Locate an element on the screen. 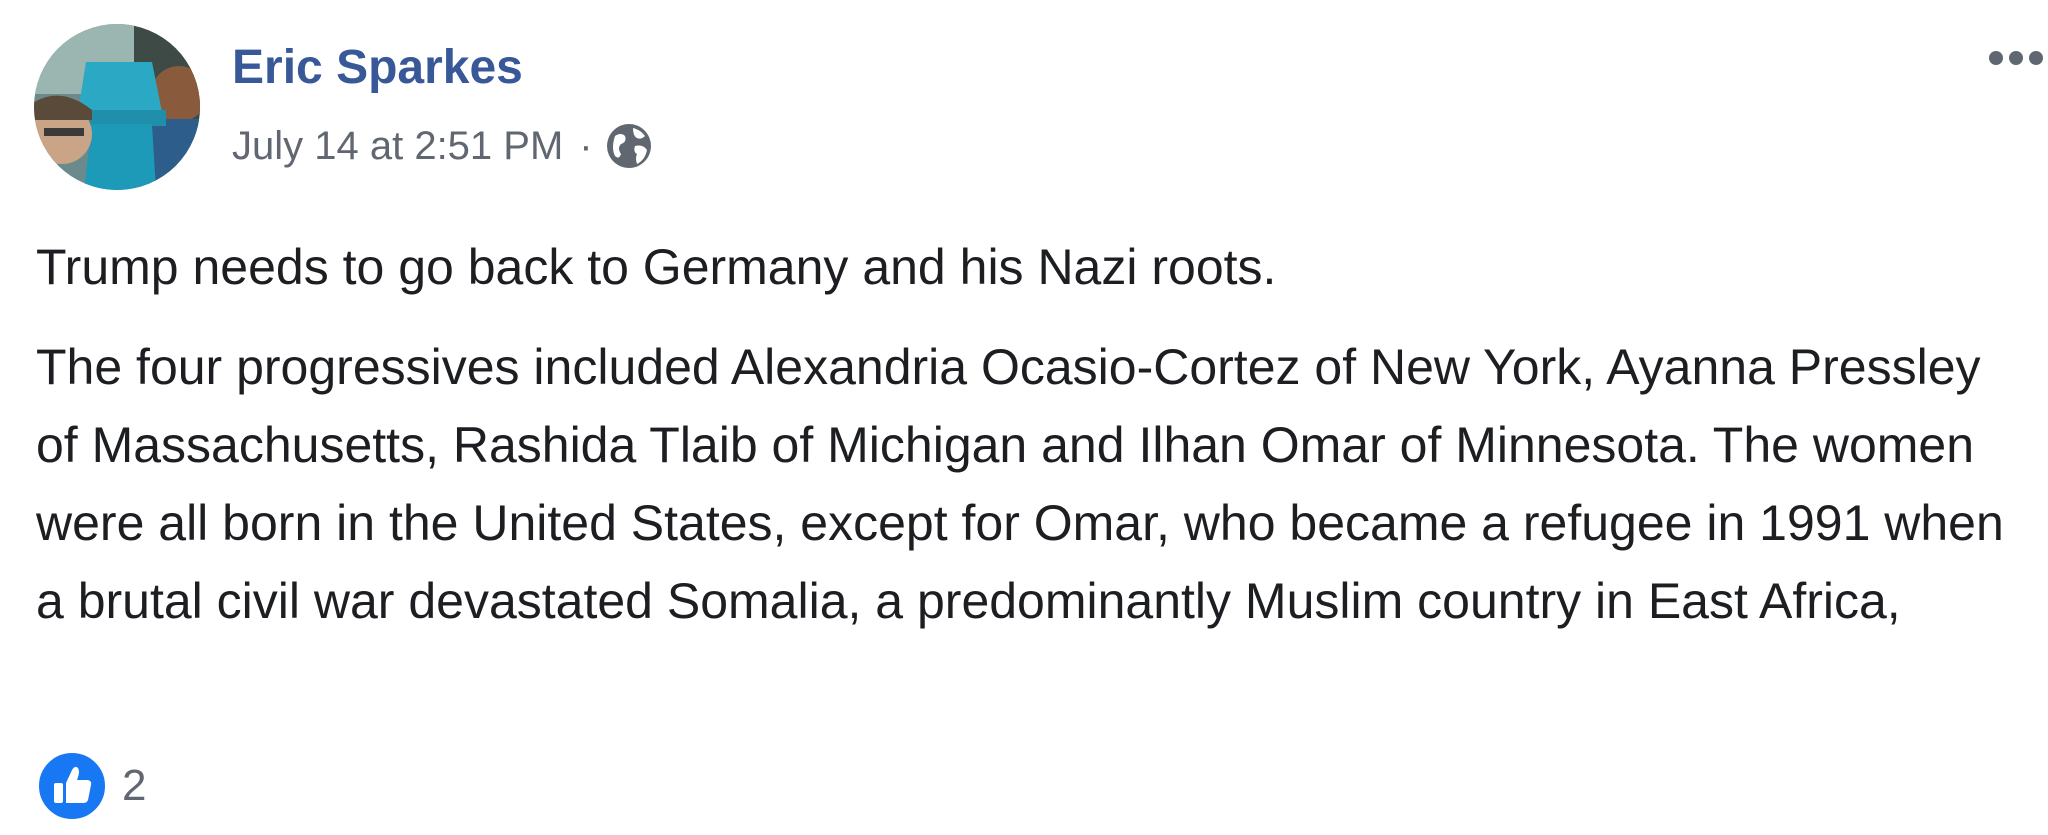 The image size is (2048, 835). globe-icon is located at coordinates (629, 146).